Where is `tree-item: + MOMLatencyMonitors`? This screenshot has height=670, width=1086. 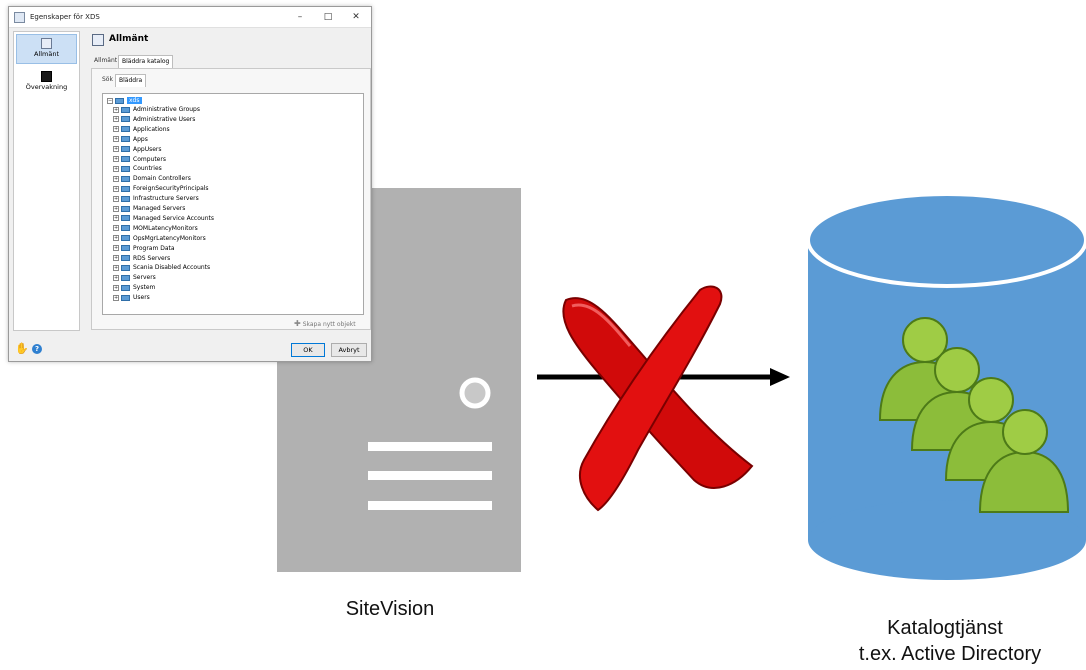
tree-item: + MOMLatencyMonitors is located at coordinates (155, 228).